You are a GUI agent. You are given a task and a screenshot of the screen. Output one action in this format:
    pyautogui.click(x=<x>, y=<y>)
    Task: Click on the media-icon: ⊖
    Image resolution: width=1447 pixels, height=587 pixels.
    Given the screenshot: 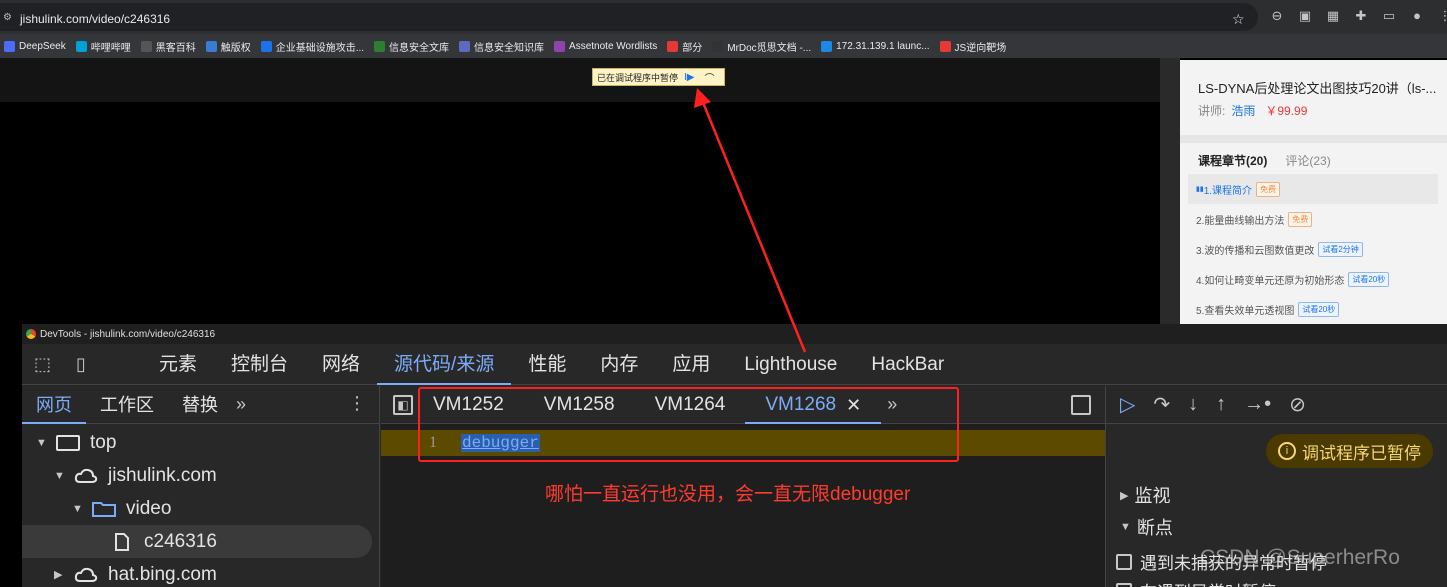 What is the action you would take?
    pyautogui.click(x=1277, y=16)
    